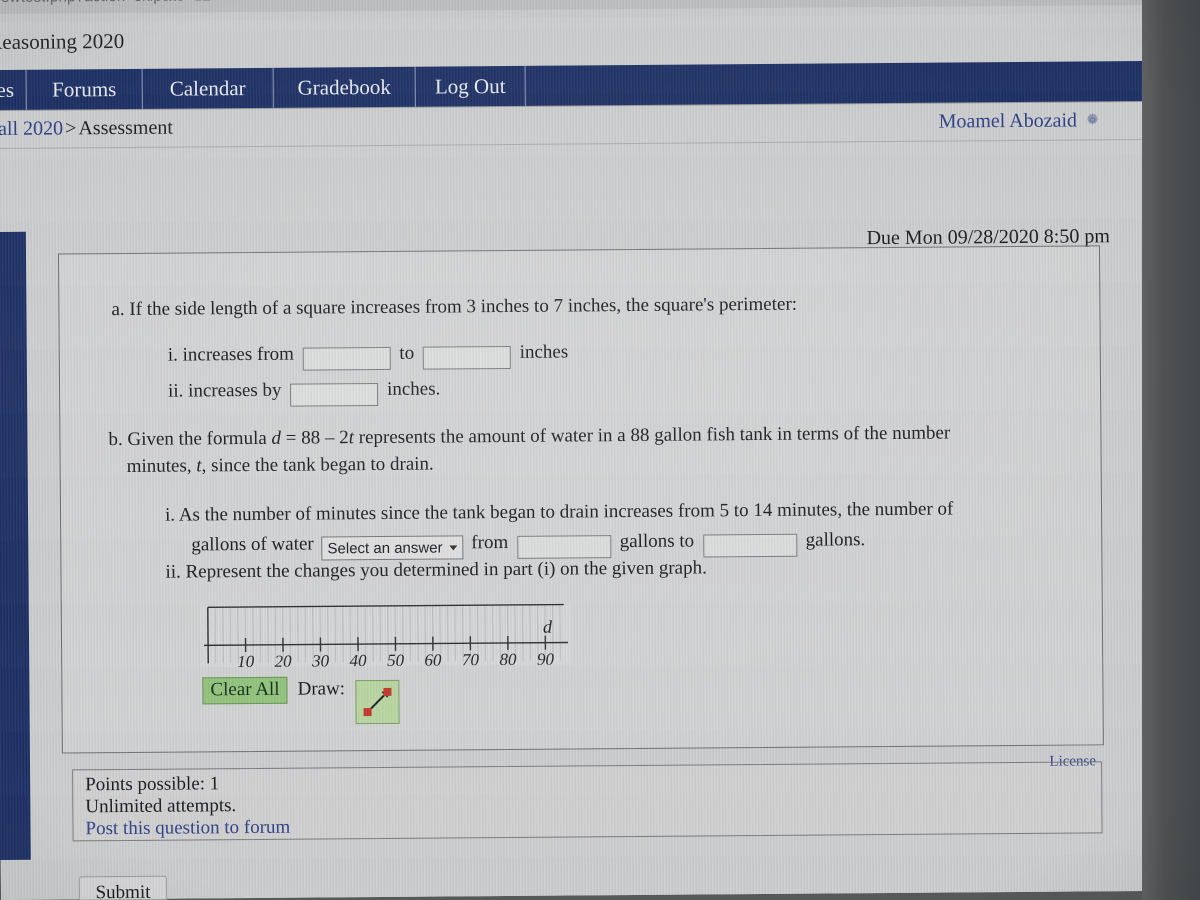 The height and width of the screenshot is (900, 1200). What do you see at coordinates (576, 7) in the screenshot?
I see `browser-url-bar: ...owtest.php?action=skip&to=12` at bounding box center [576, 7].